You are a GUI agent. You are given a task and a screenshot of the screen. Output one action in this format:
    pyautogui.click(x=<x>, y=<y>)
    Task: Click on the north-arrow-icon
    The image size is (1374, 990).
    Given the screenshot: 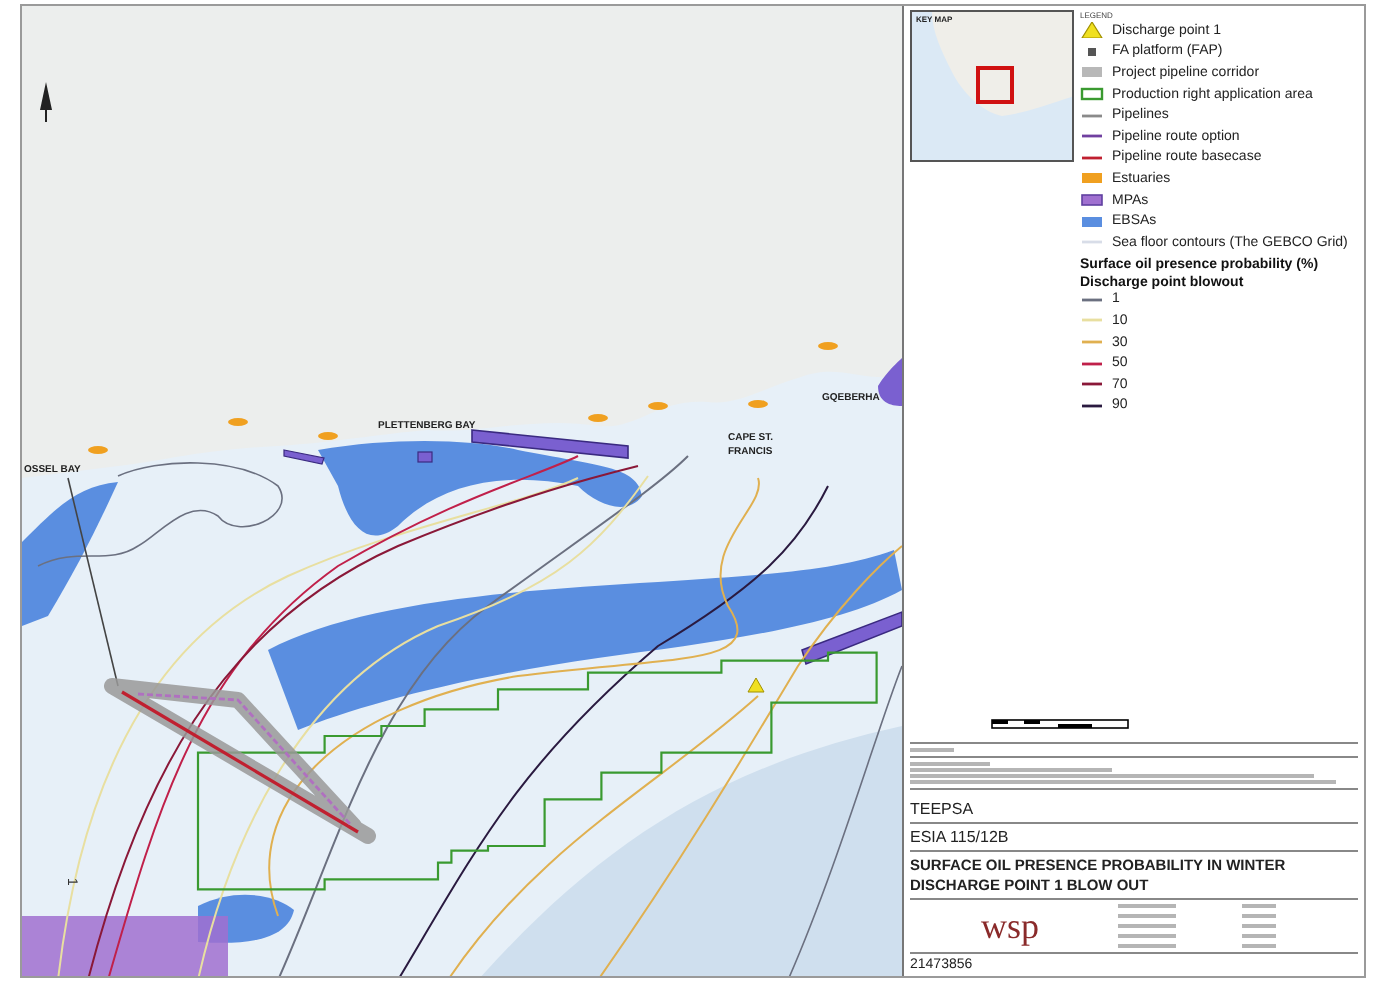 What is the action you would take?
    pyautogui.click(x=46, y=102)
    